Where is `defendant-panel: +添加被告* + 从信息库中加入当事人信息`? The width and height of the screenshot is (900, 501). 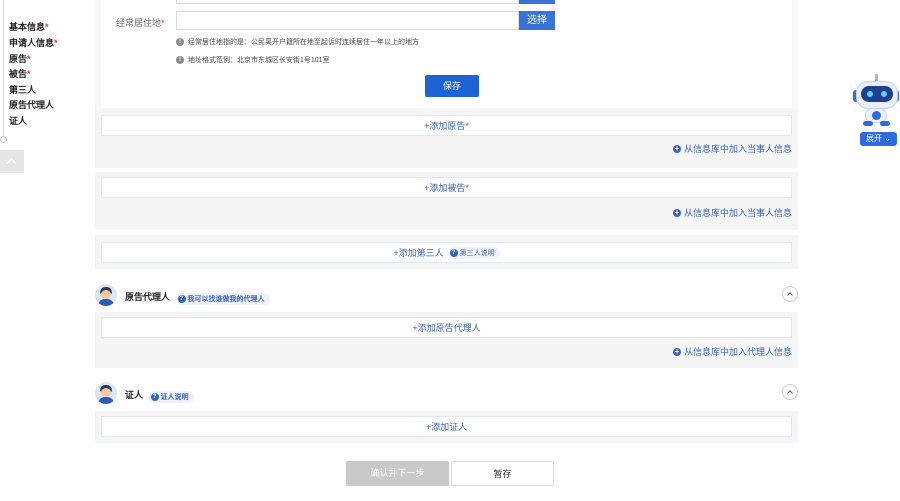 defendant-panel: +添加被告* + 从信息库中加入当事人信息 is located at coordinates (446, 201).